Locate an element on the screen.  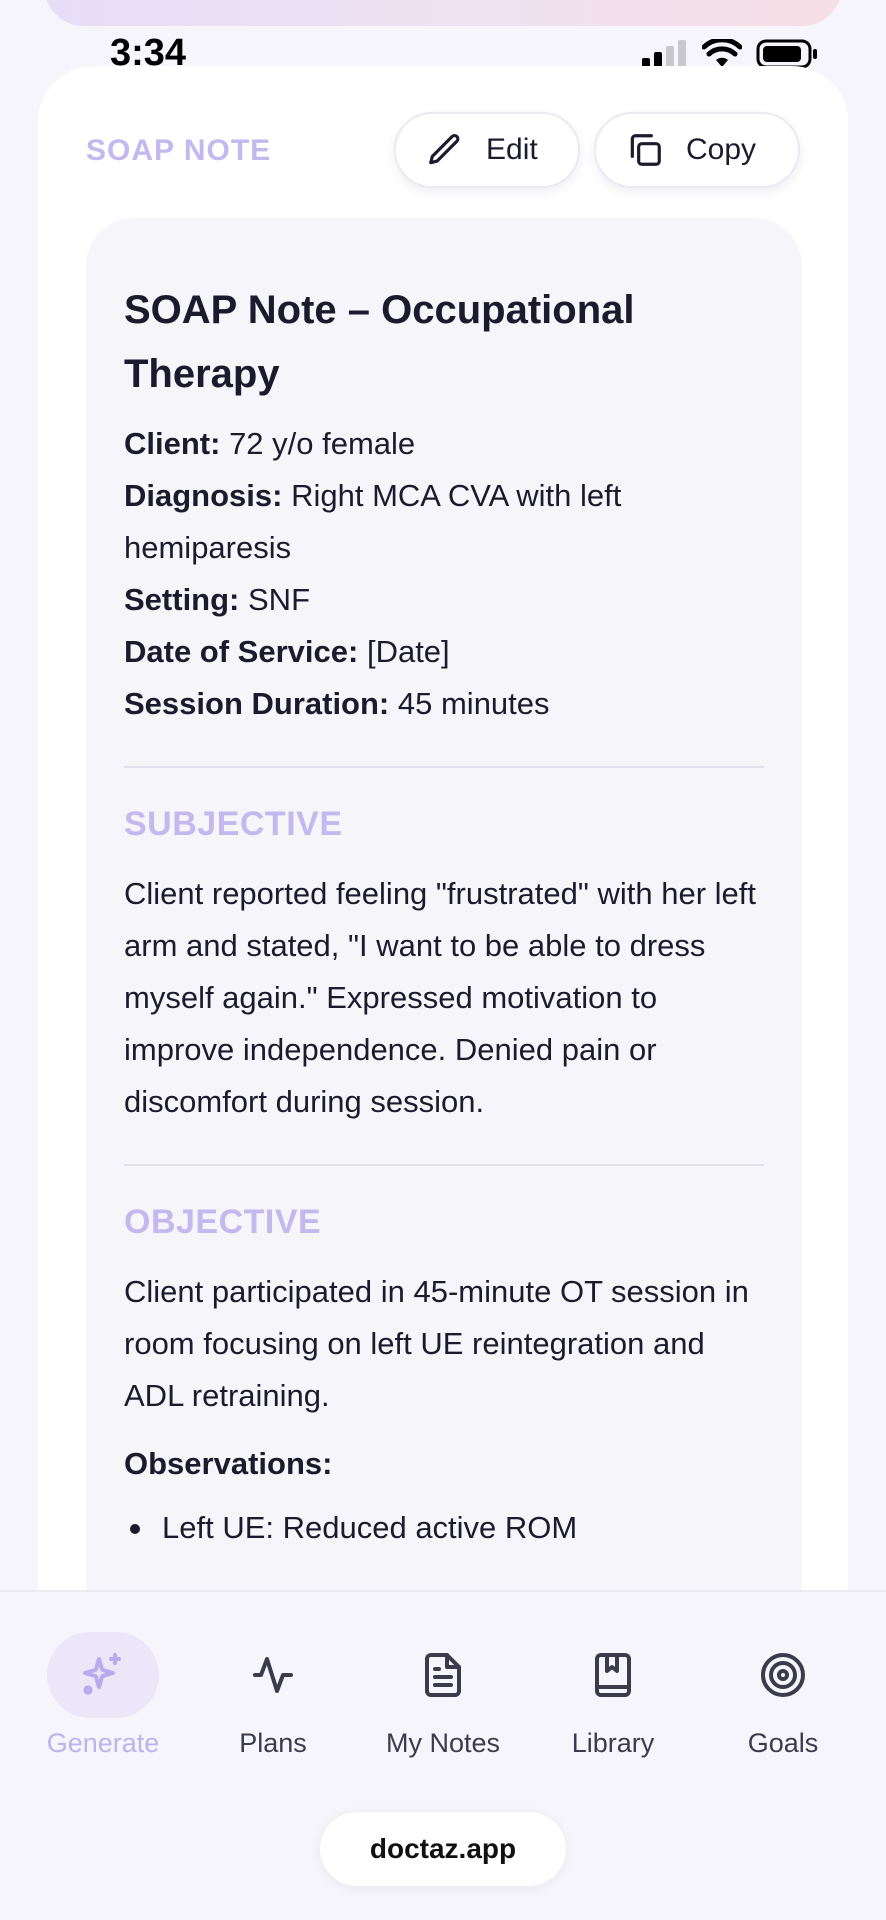
nav-label: My Notes is located at coordinates (443, 1743).